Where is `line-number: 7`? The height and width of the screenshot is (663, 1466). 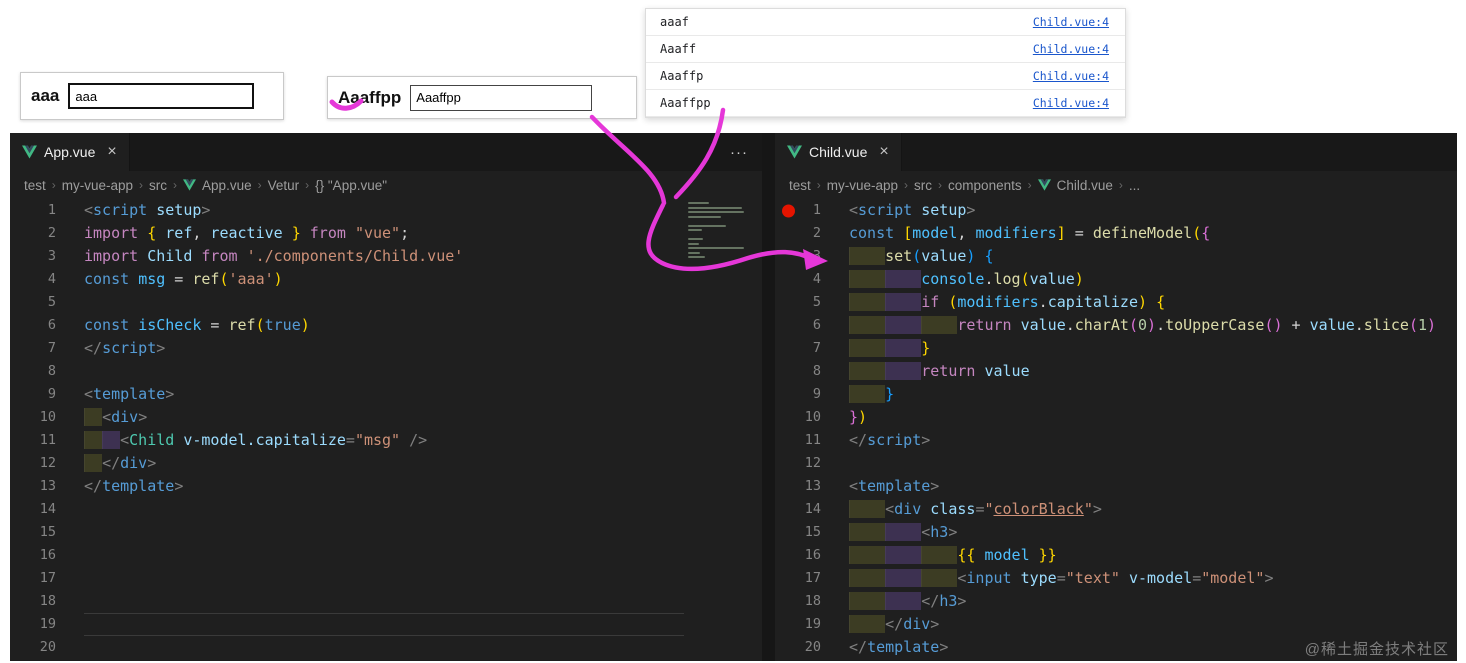
line-number: 7 is located at coordinates (816, 348).